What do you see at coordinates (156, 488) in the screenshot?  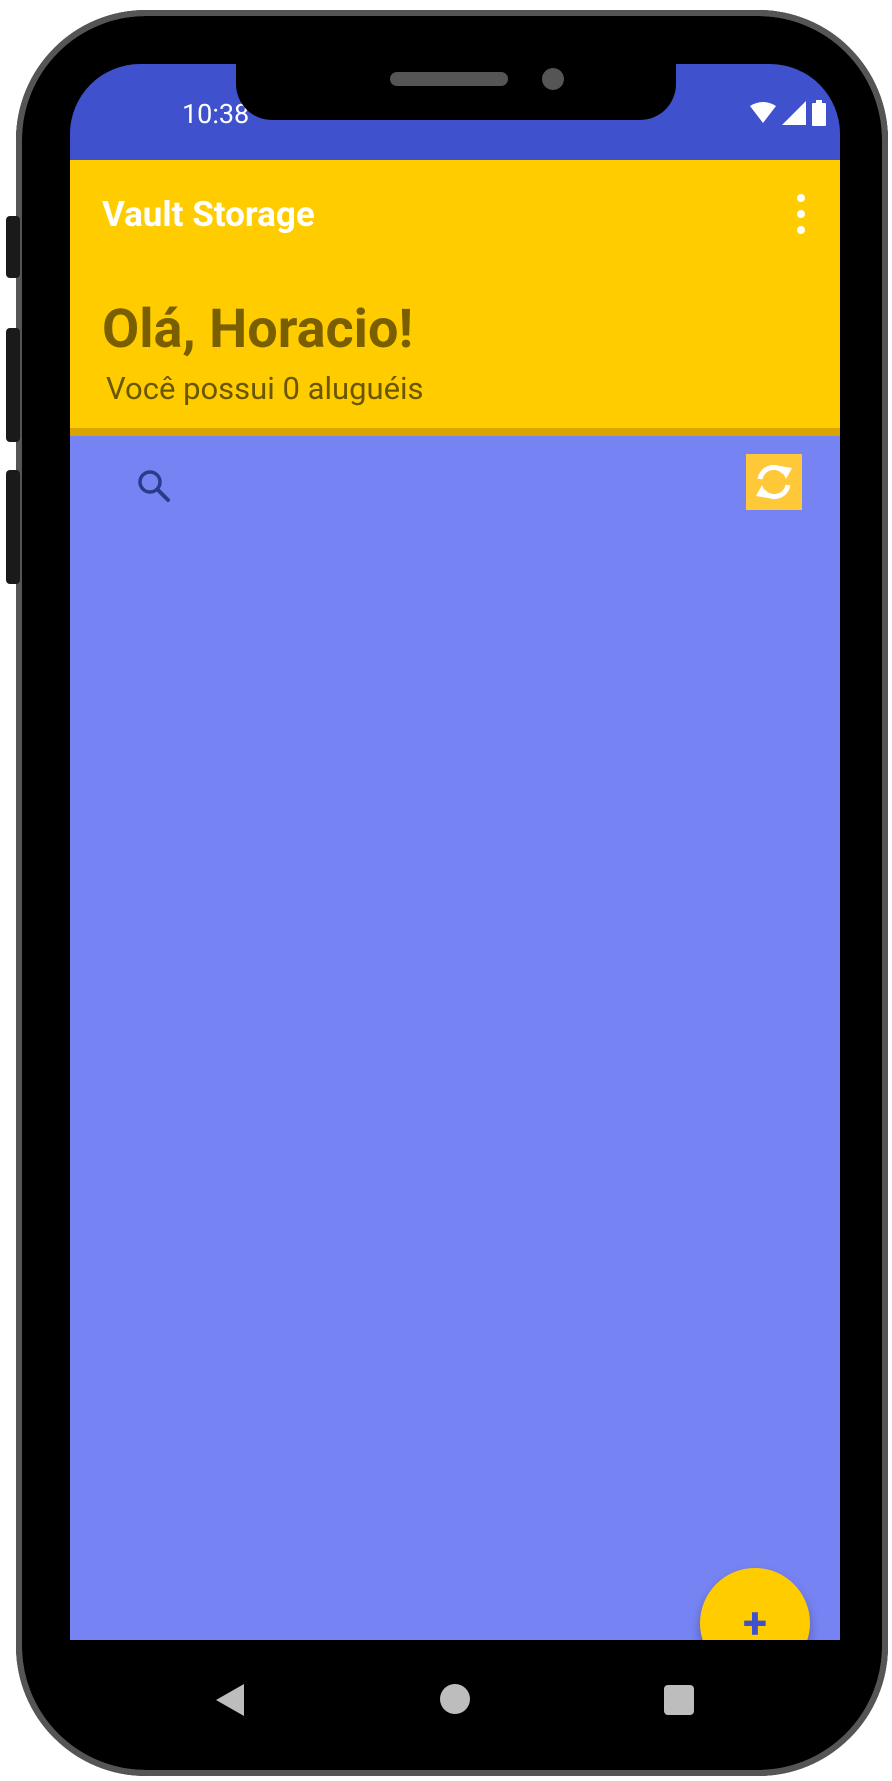 I see `search-icon` at bounding box center [156, 488].